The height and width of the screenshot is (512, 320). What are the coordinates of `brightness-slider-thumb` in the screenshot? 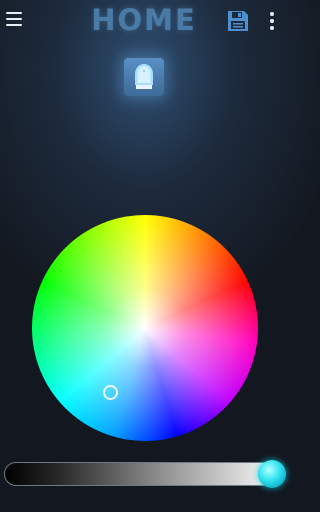 It's located at (272, 474).